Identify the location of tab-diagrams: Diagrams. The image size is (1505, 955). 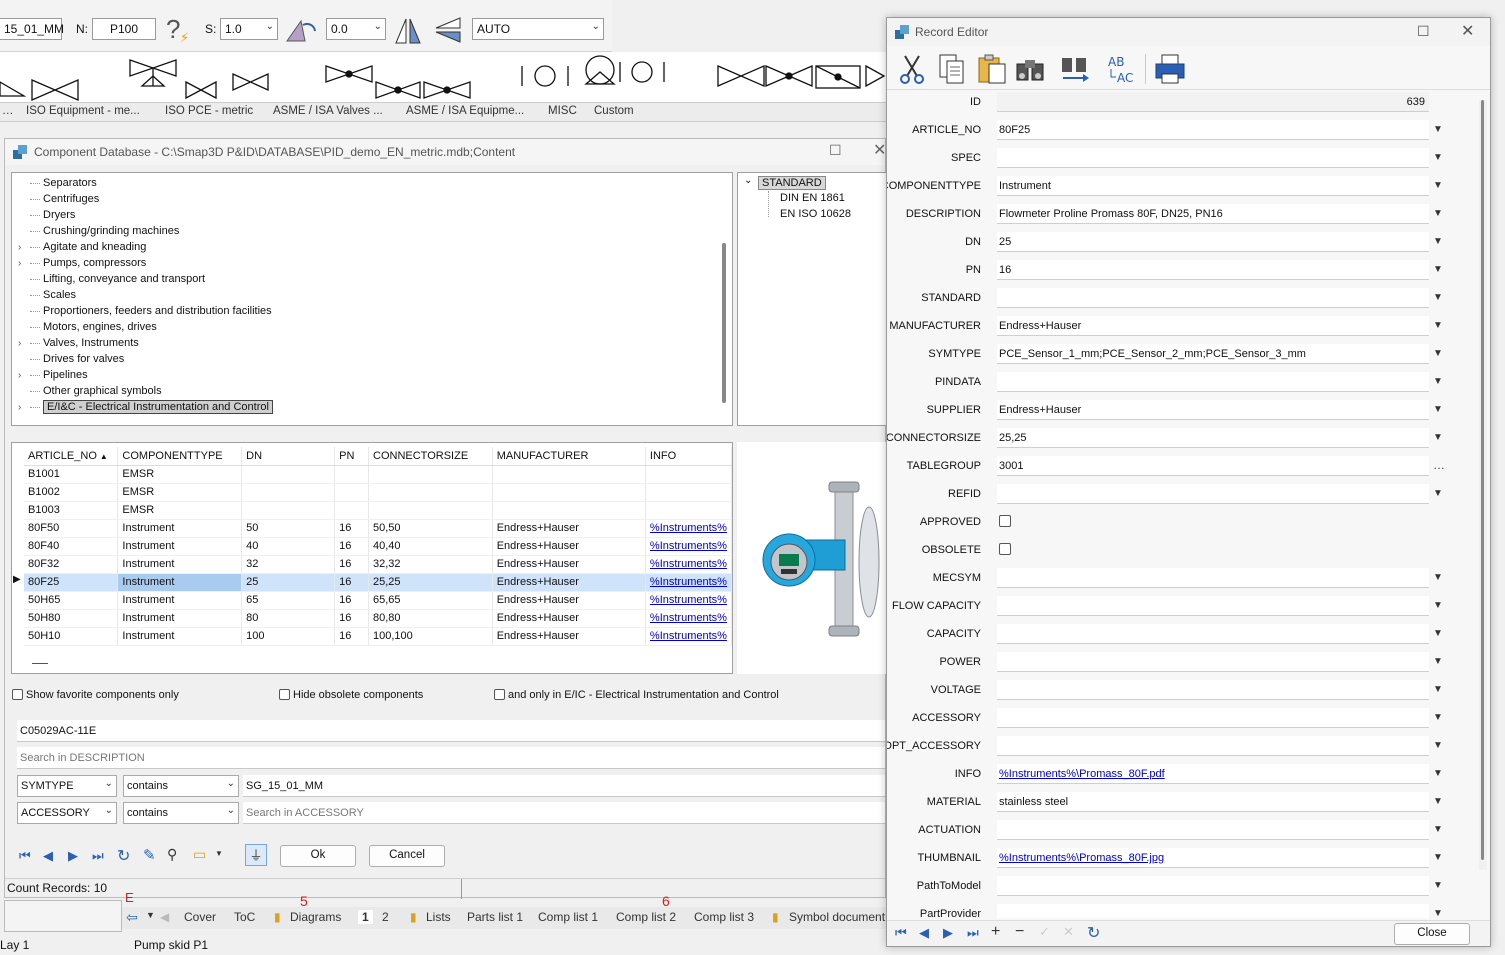
(315, 917).